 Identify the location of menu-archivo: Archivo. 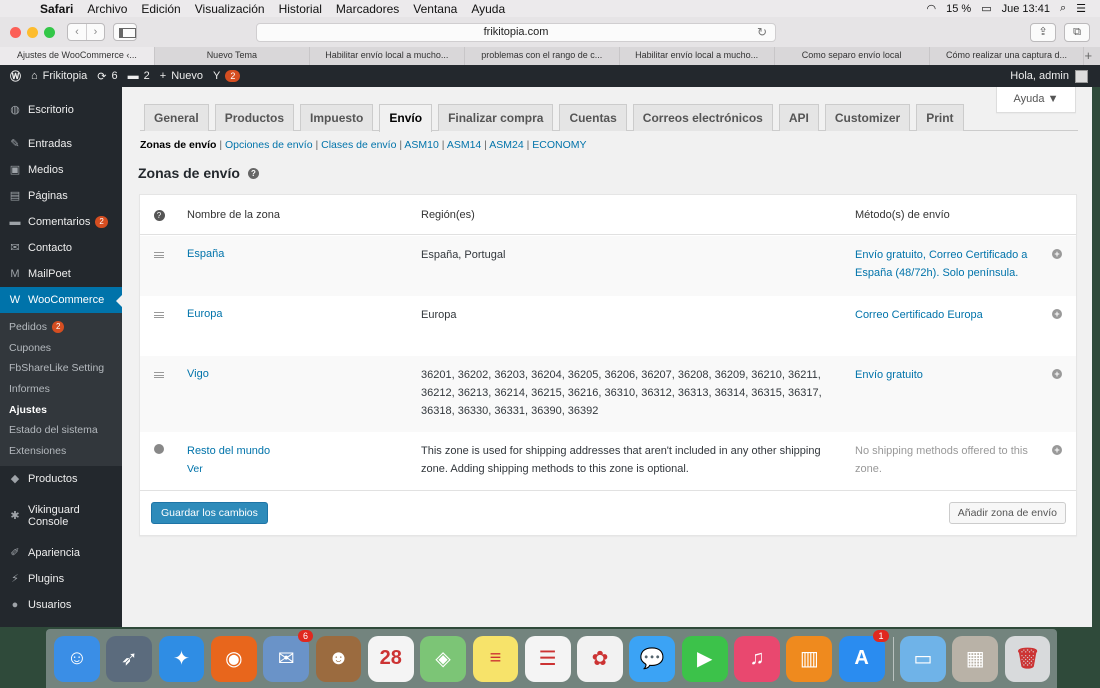
(107, 9).